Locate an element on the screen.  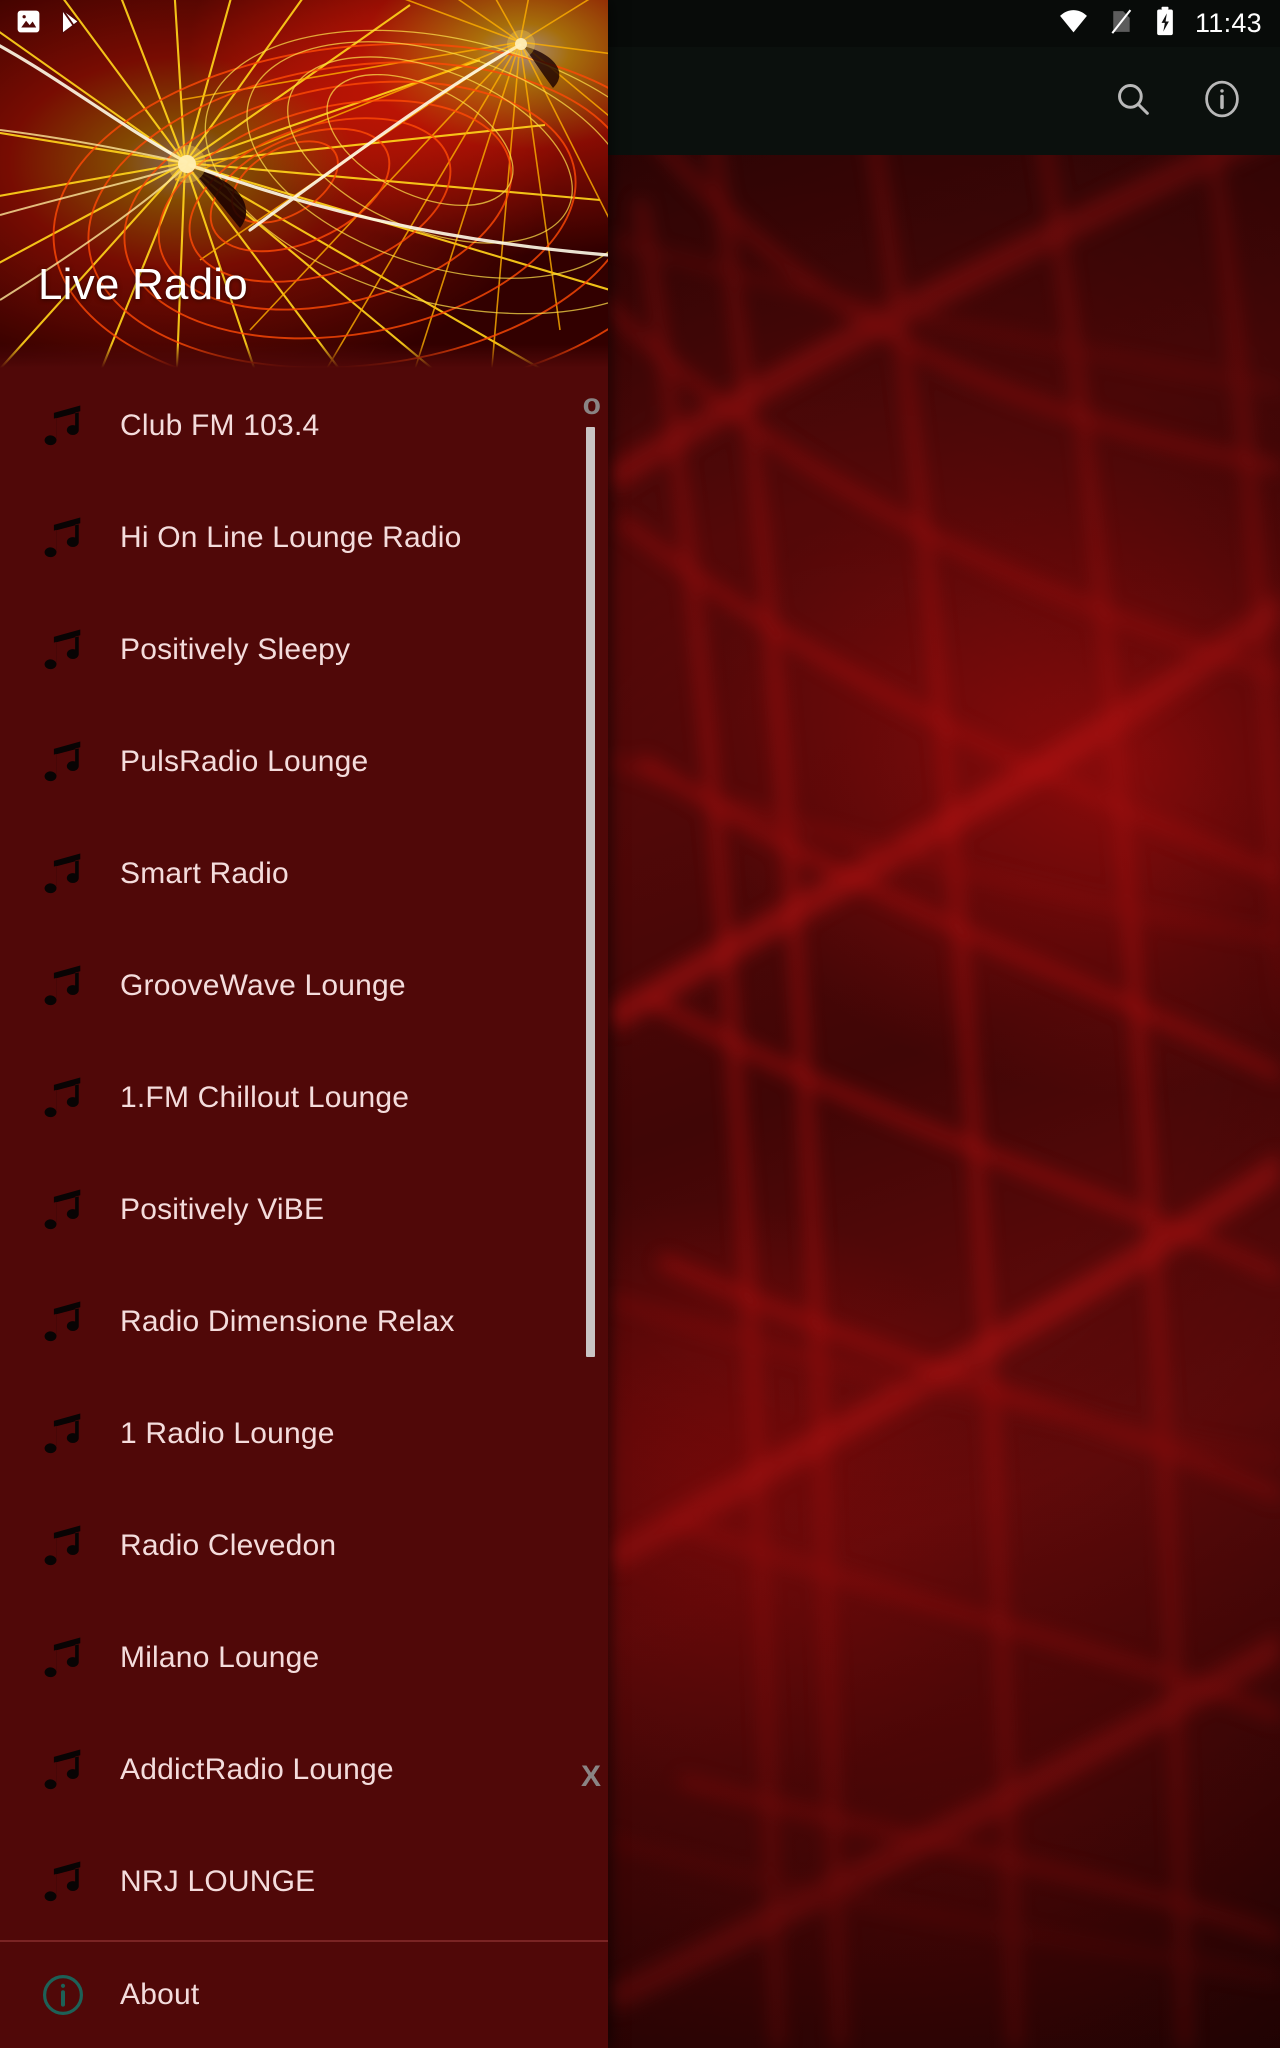
drawer-item-station-label: Hi On Line Lounge Radio is located at coordinates (291, 537).